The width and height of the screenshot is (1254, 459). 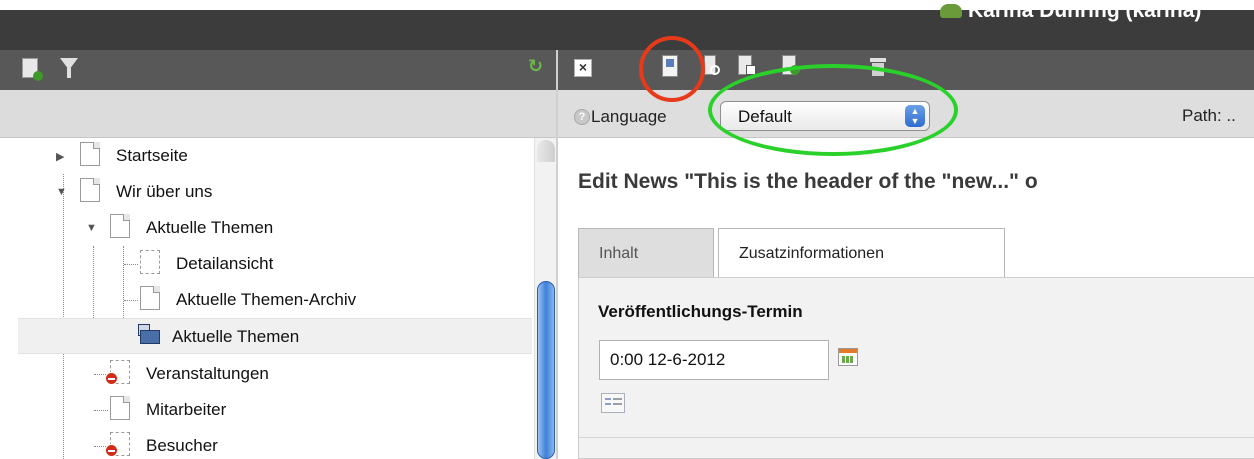 What do you see at coordinates (583, 68) in the screenshot?
I see `close-document-icon: ×` at bounding box center [583, 68].